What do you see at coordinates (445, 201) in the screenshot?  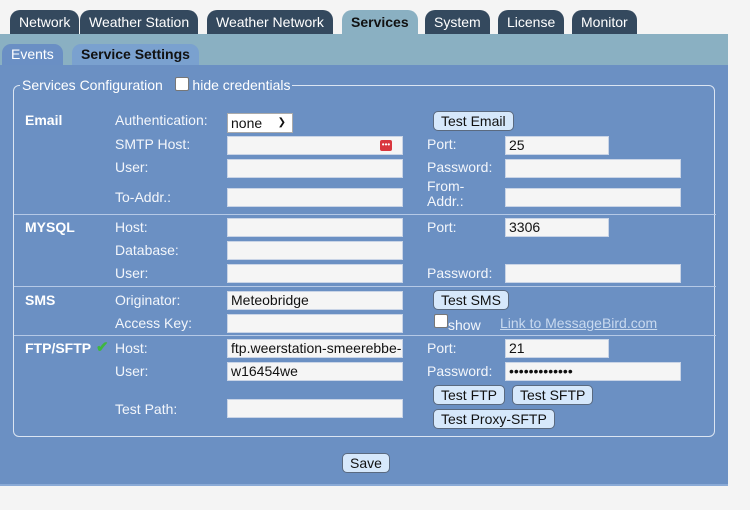 I see `from-addr-label-line2: Addr.:` at bounding box center [445, 201].